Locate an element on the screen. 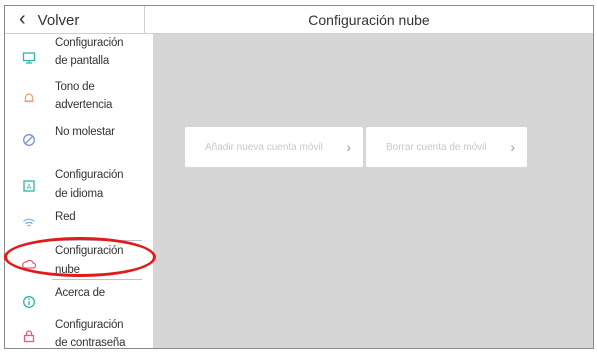 This screenshot has height=352, width=597. add-mobile-account-button: Añadir nueva cuenta móvil › is located at coordinates (274, 147).